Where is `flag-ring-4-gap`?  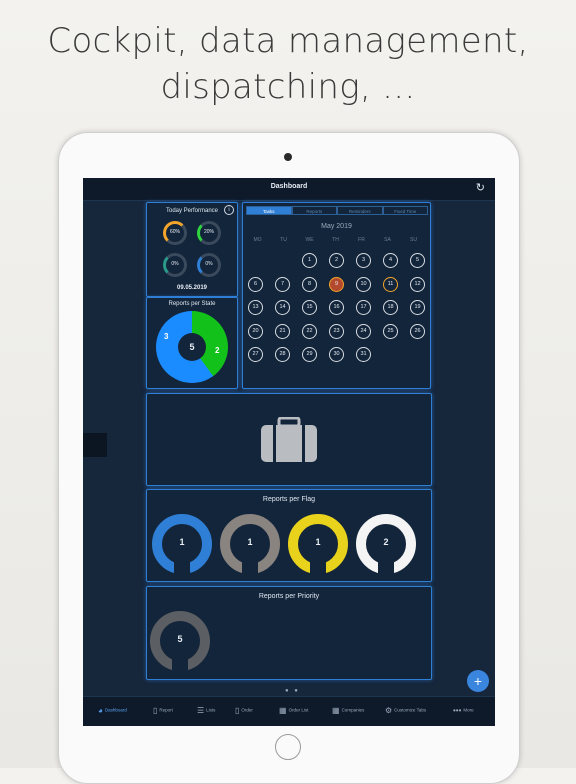 flag-ring-4-gap is located at coordinates (386, 569).